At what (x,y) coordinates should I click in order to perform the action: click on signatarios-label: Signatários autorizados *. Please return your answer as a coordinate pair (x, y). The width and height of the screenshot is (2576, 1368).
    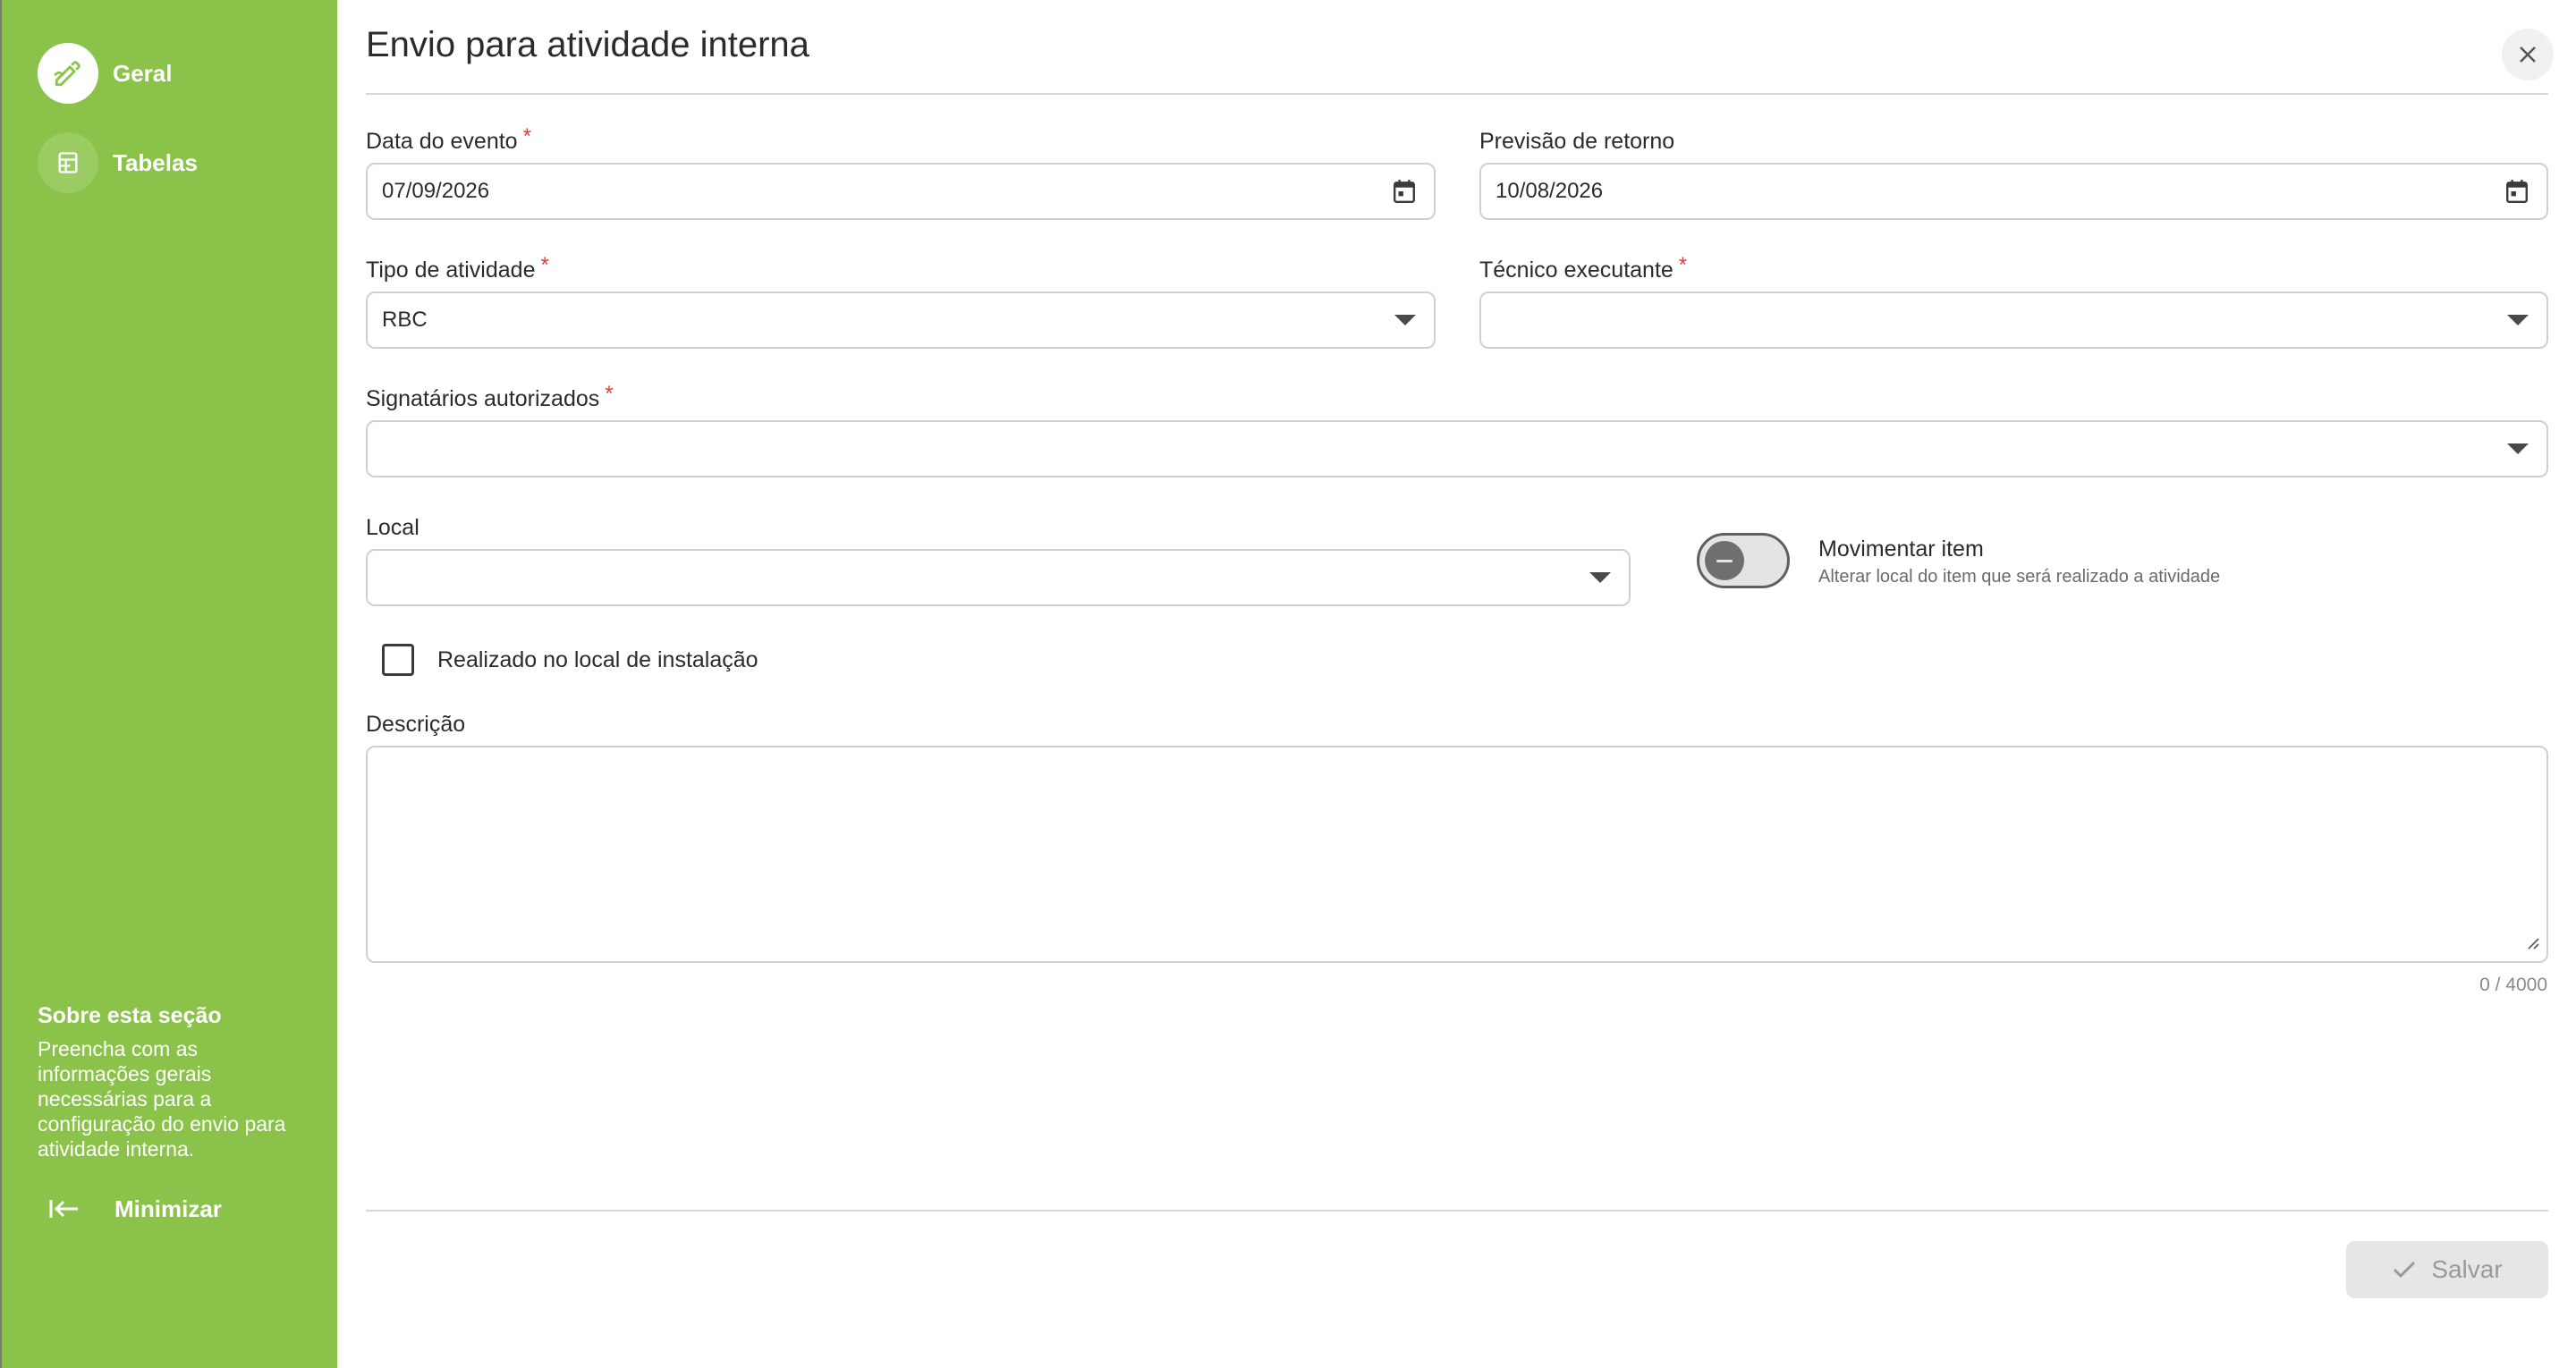
    Looking at the image, I should click on (490, 397).